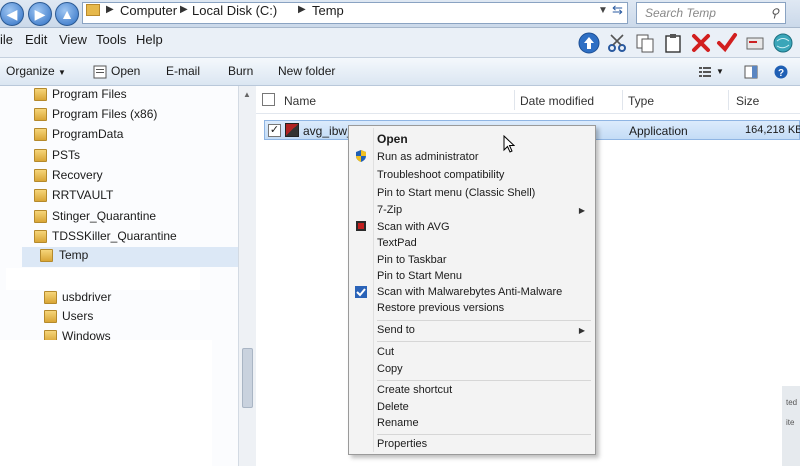  Describe the element at coordinates (456, 193) in the screenshot. I see `menu-item-pin-start-classic: Pin to Start menu (Classic Shell)` at that location.